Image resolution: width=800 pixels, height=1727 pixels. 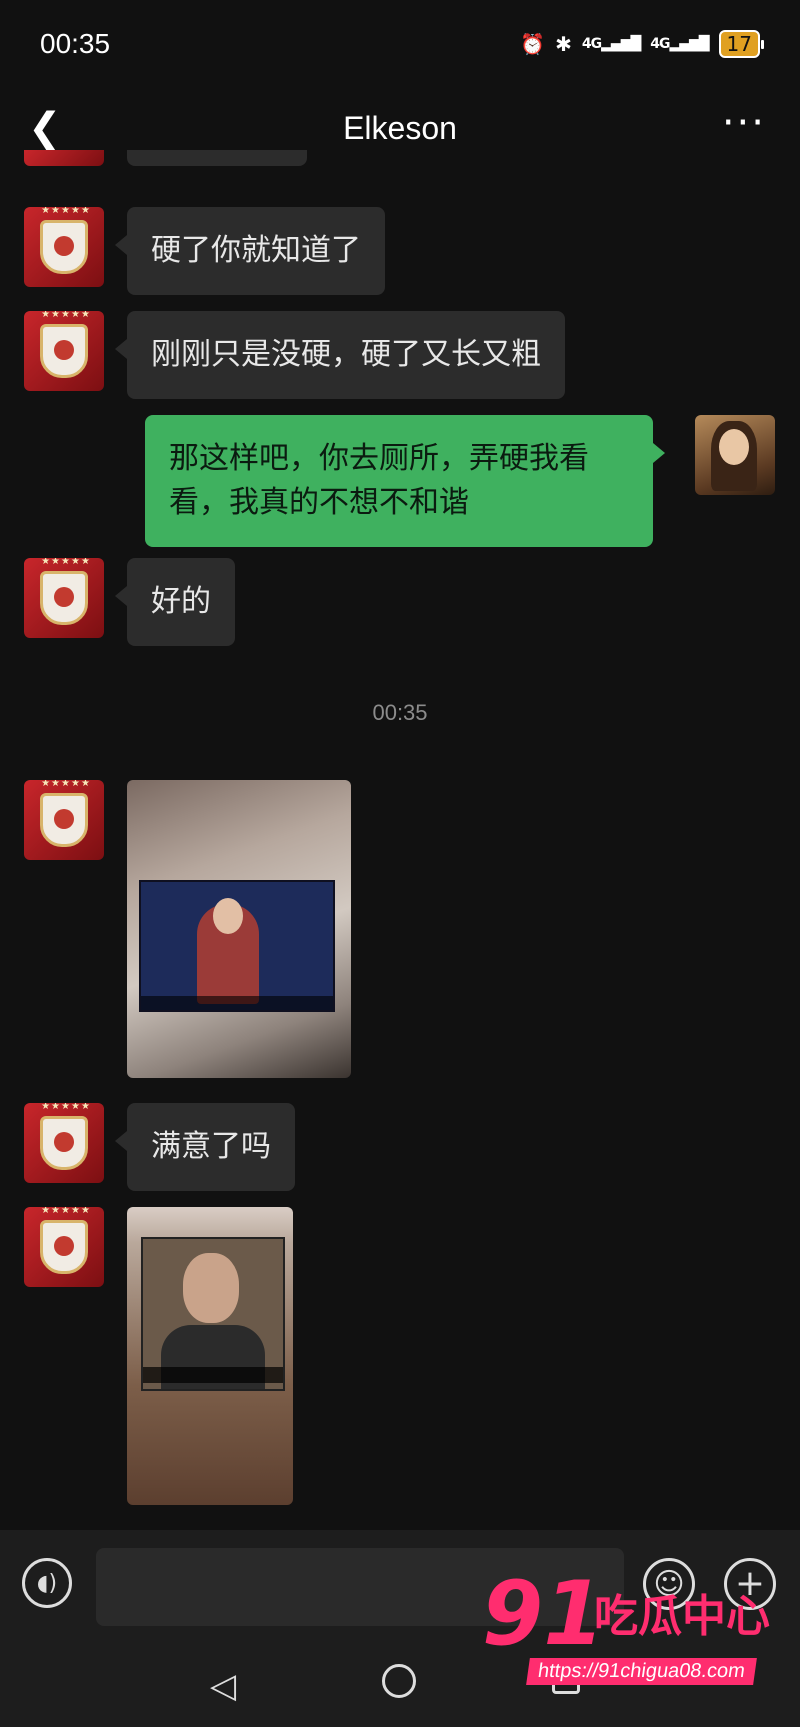 I want to click on message-bubble-outgoing: 那这样吧，你去厕所，弄硬我看看，我真的不想不和谐, so click(x=405, y=481).